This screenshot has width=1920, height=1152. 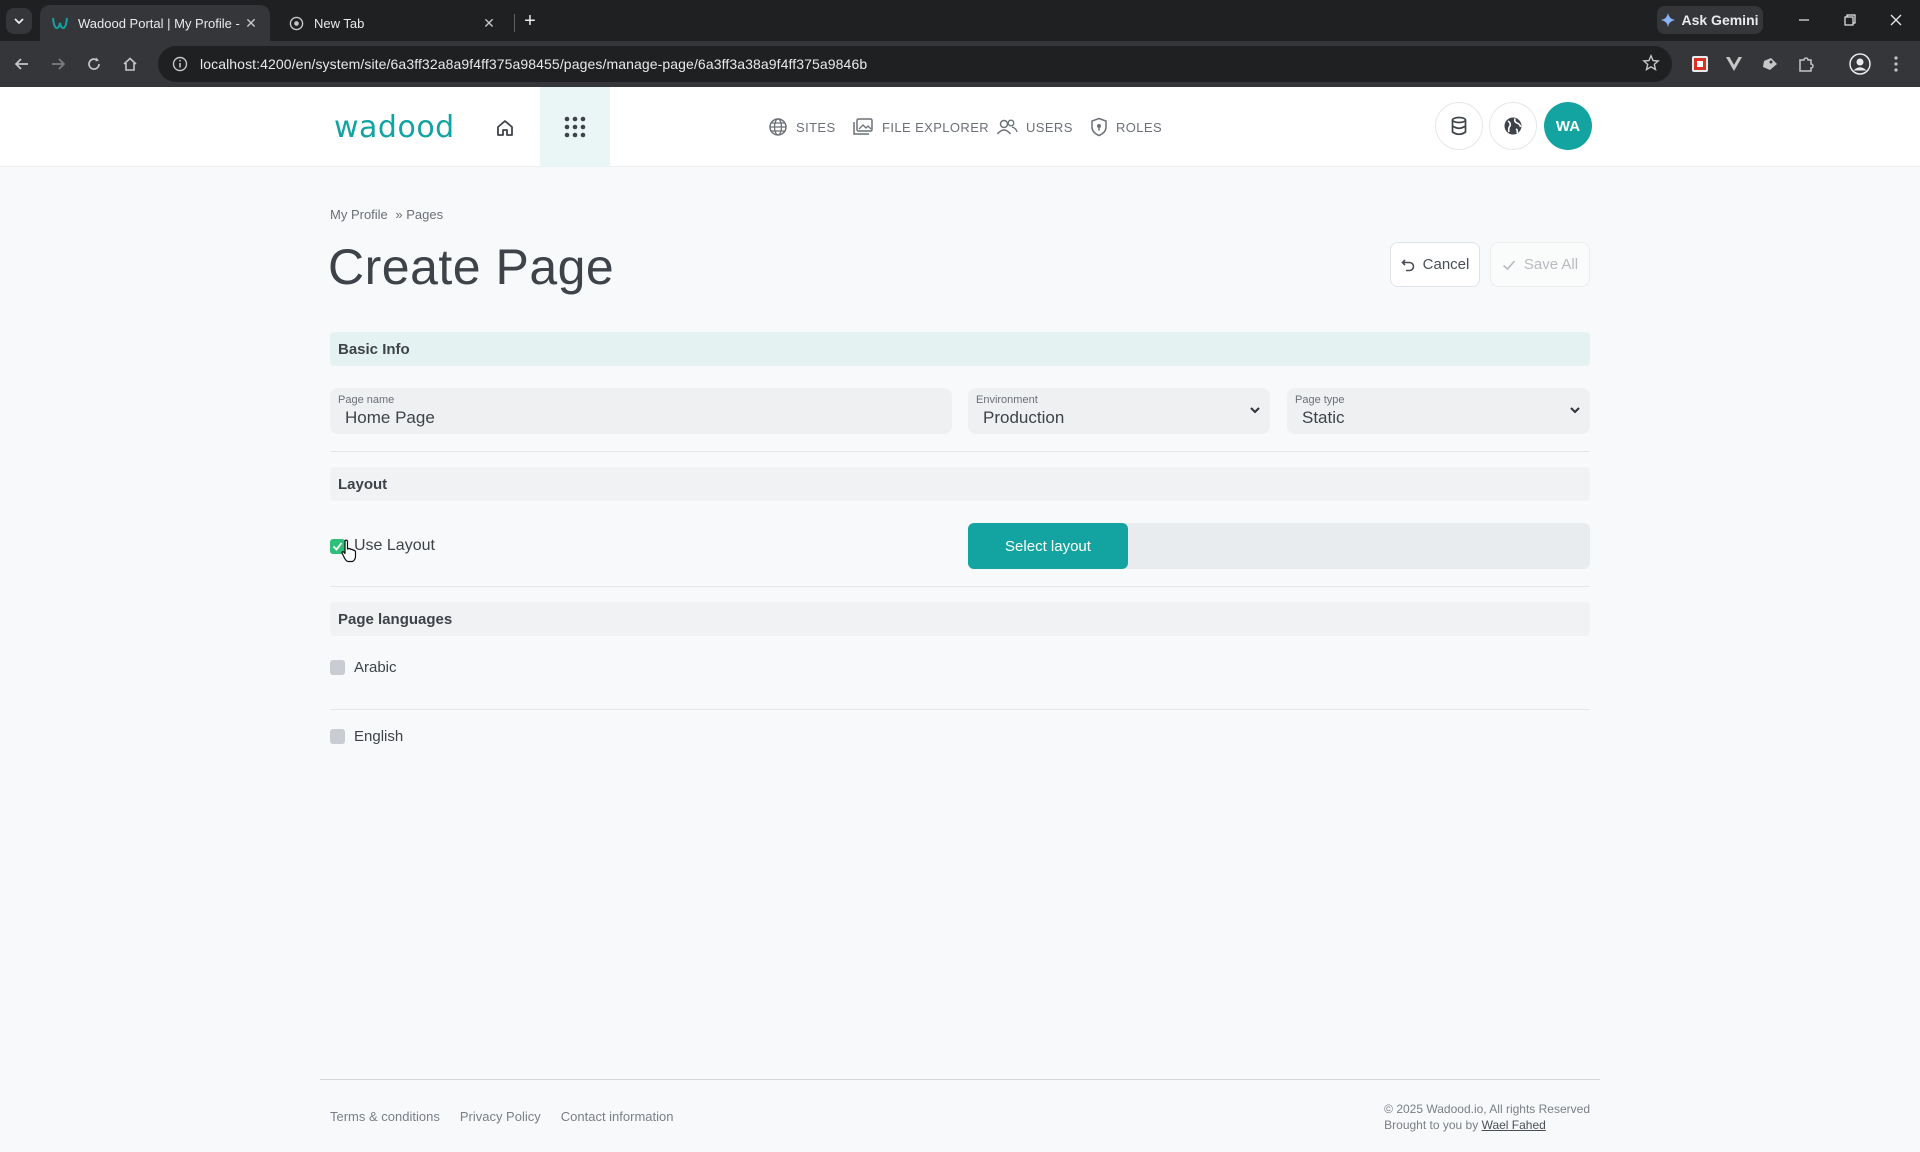 I want to click on home-button, so click(x=505, y=128).